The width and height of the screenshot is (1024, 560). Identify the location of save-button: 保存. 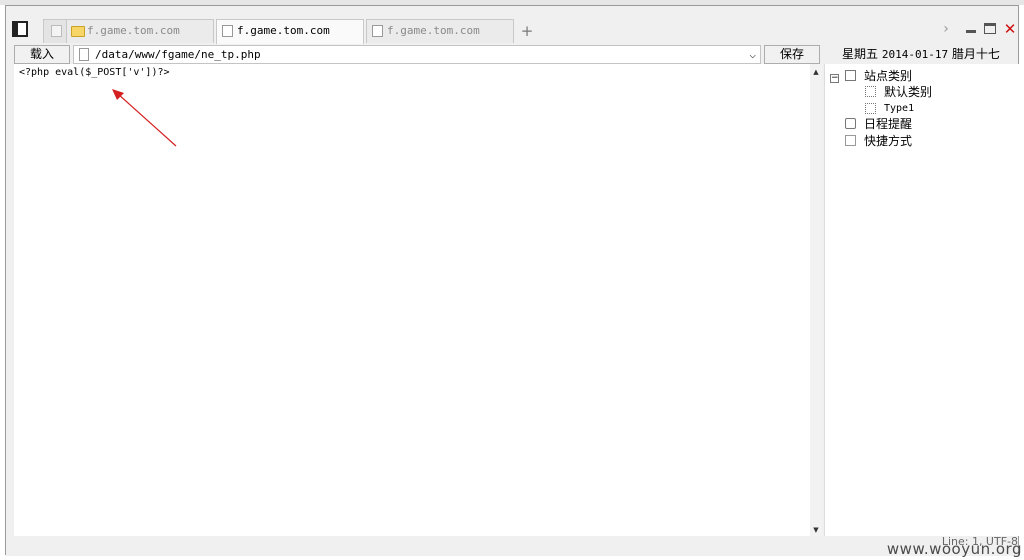
(792, 54).